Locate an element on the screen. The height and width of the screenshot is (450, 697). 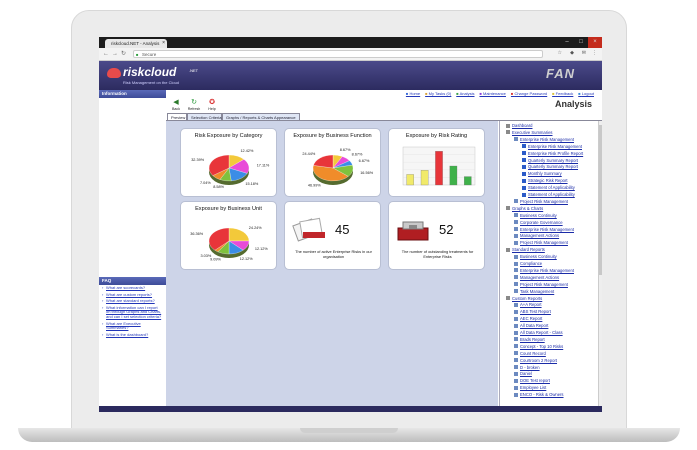
pie-slice-label: 7.04% is located at coordinates (205, 183).